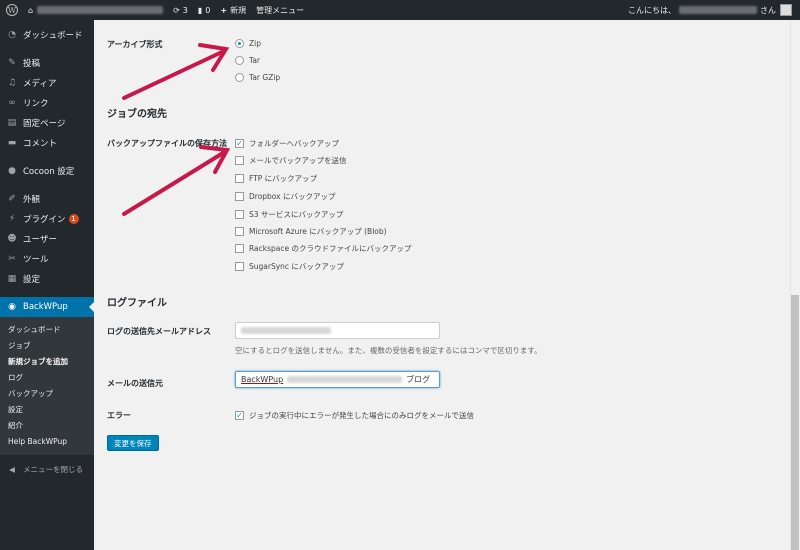  Describe the element at coordinates (47, 329) in the screenshot. I see `submenu-item-dashboard: ダッシュボード` at that location.